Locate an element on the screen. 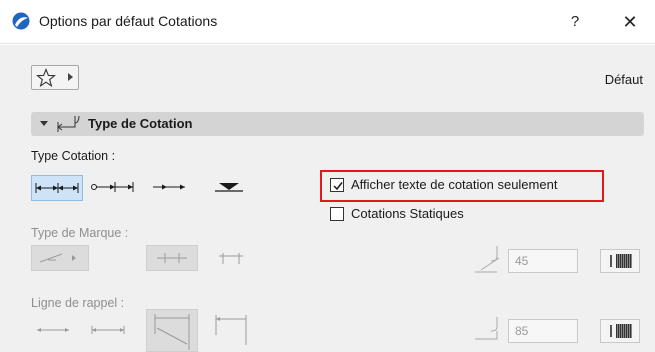  slash-marker-icon is located at coordinates (57, 258).